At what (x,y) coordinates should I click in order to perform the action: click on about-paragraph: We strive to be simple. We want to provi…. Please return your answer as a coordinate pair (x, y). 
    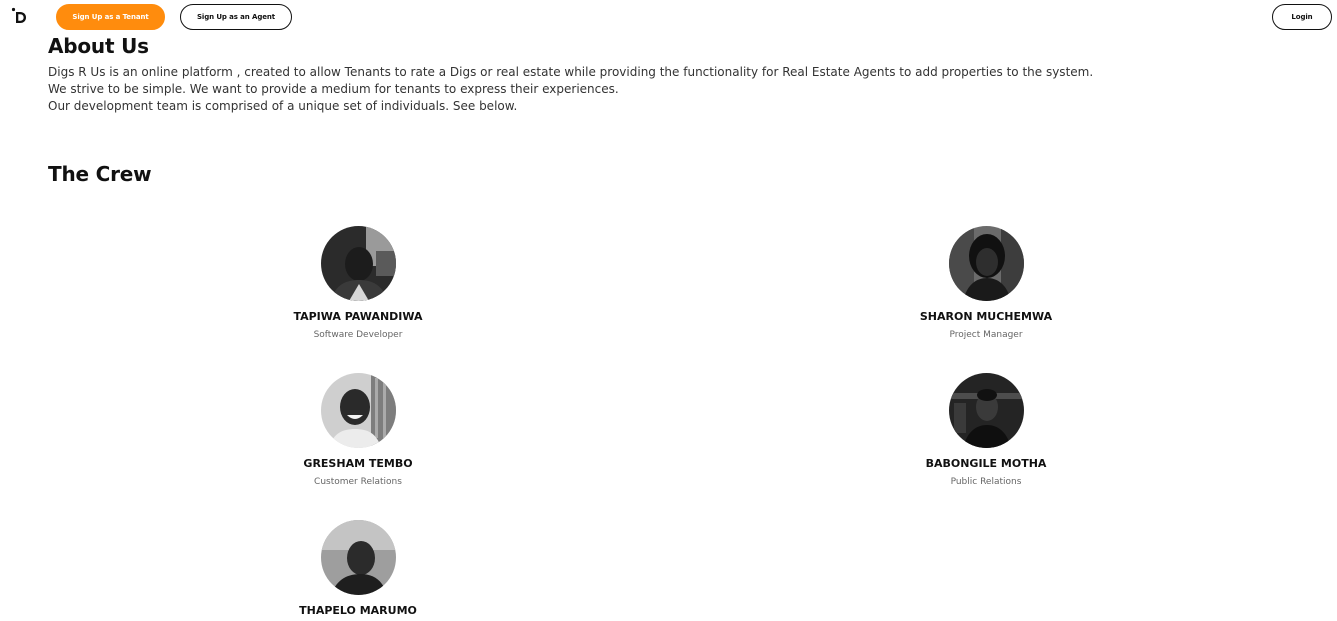
    Looking at the image, I should click on (333, 89).